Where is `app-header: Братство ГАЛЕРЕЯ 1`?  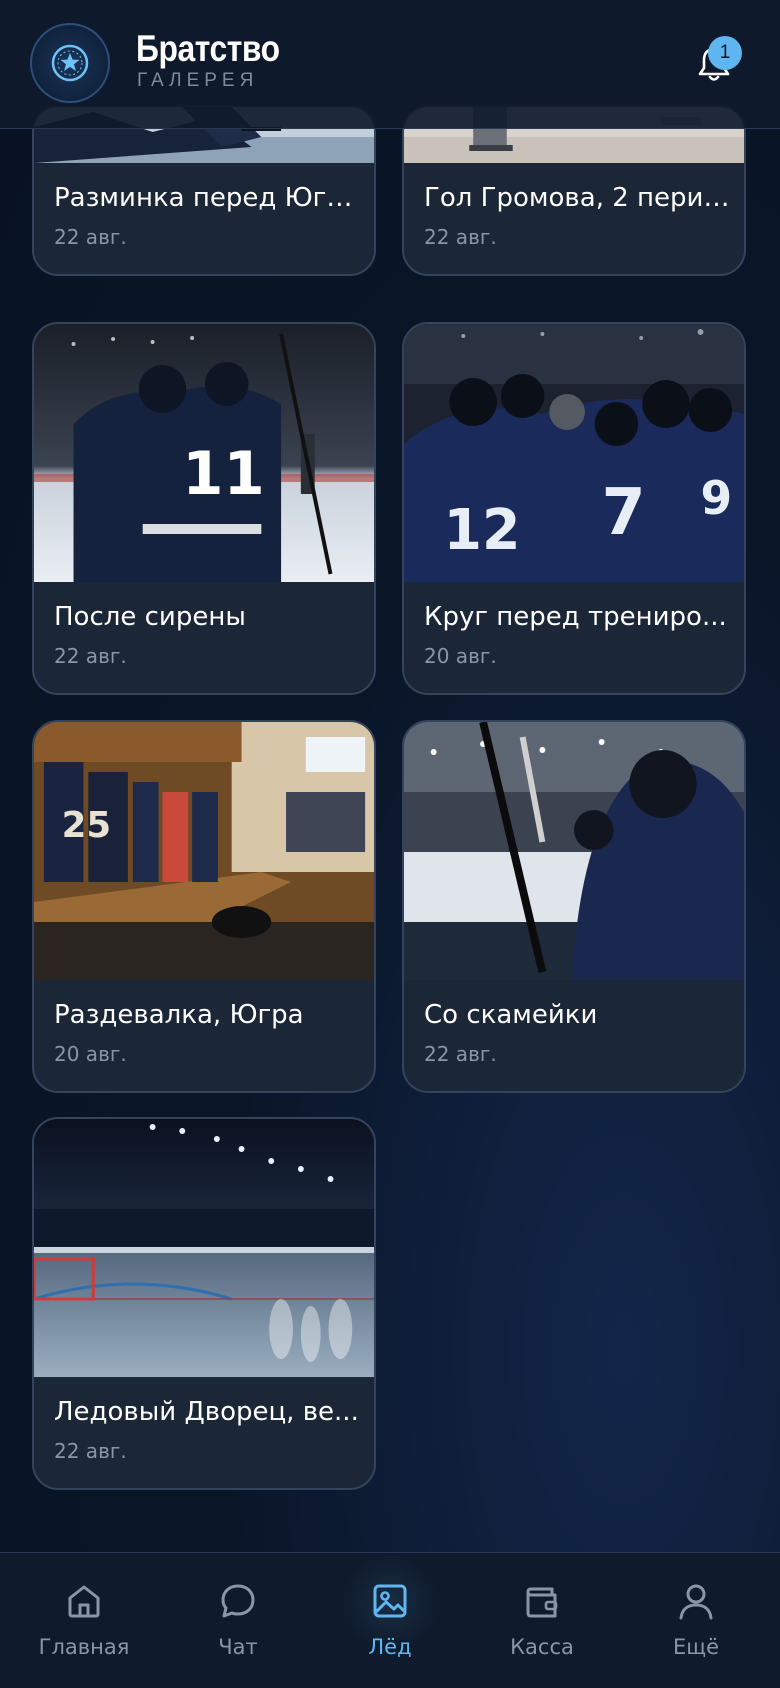
app-header: Братство ГАЛЕРЕЯ 1 is located at coordinates (390, 64).